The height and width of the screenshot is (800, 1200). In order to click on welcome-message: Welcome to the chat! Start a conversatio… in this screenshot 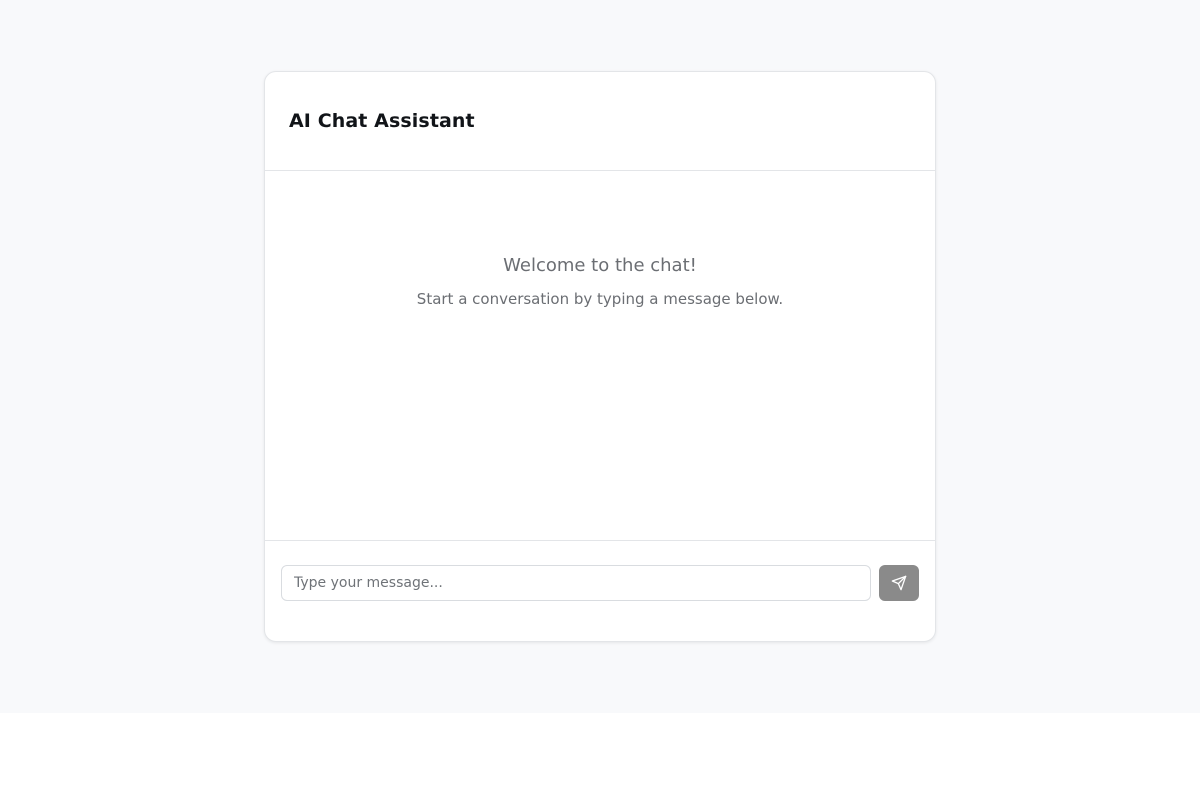, I will do `click(600, 282)`.